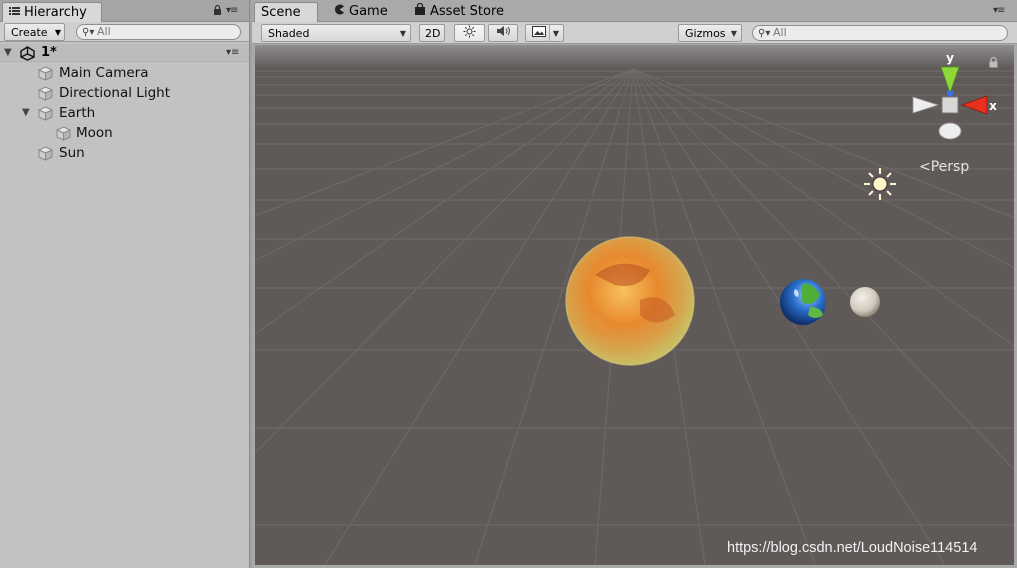  What do you see at coordinates (29, 32) in the screenshot?
I see `create-button-label: Create` at bounding box center [29, 32].